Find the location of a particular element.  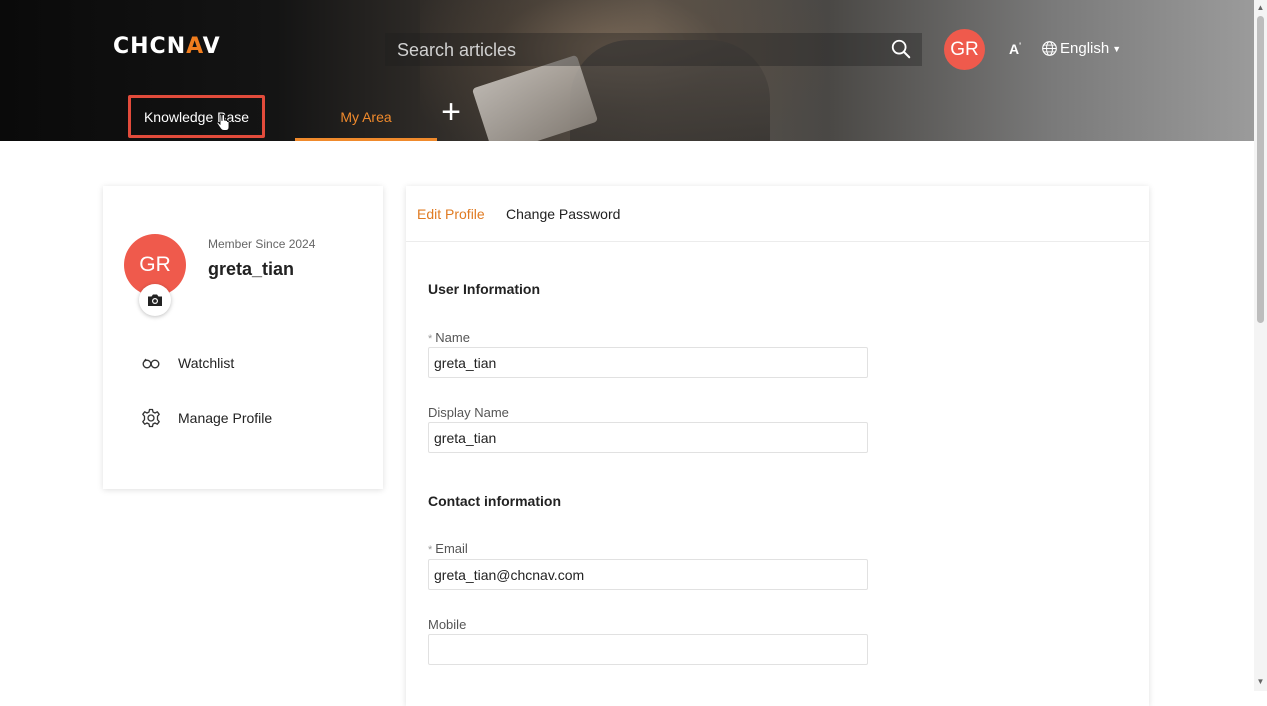

menu-item-manage-profile-label: Manage Profile is located at coordinates (225, 418).